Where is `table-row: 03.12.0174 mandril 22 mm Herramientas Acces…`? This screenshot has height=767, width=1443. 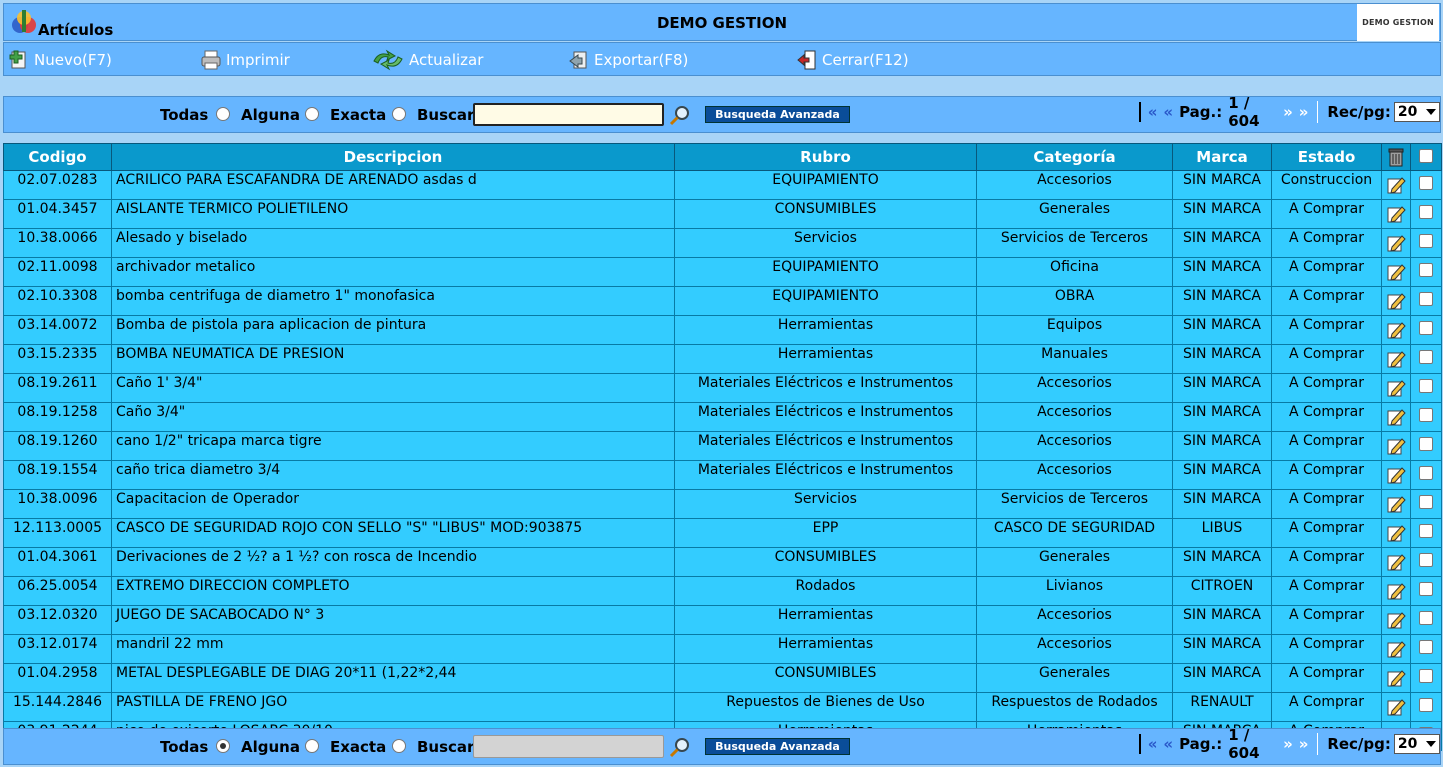
table-row: 03.12.0174 mandril 22 mm Herramientas Acces… is located at coordinates (722, 649).